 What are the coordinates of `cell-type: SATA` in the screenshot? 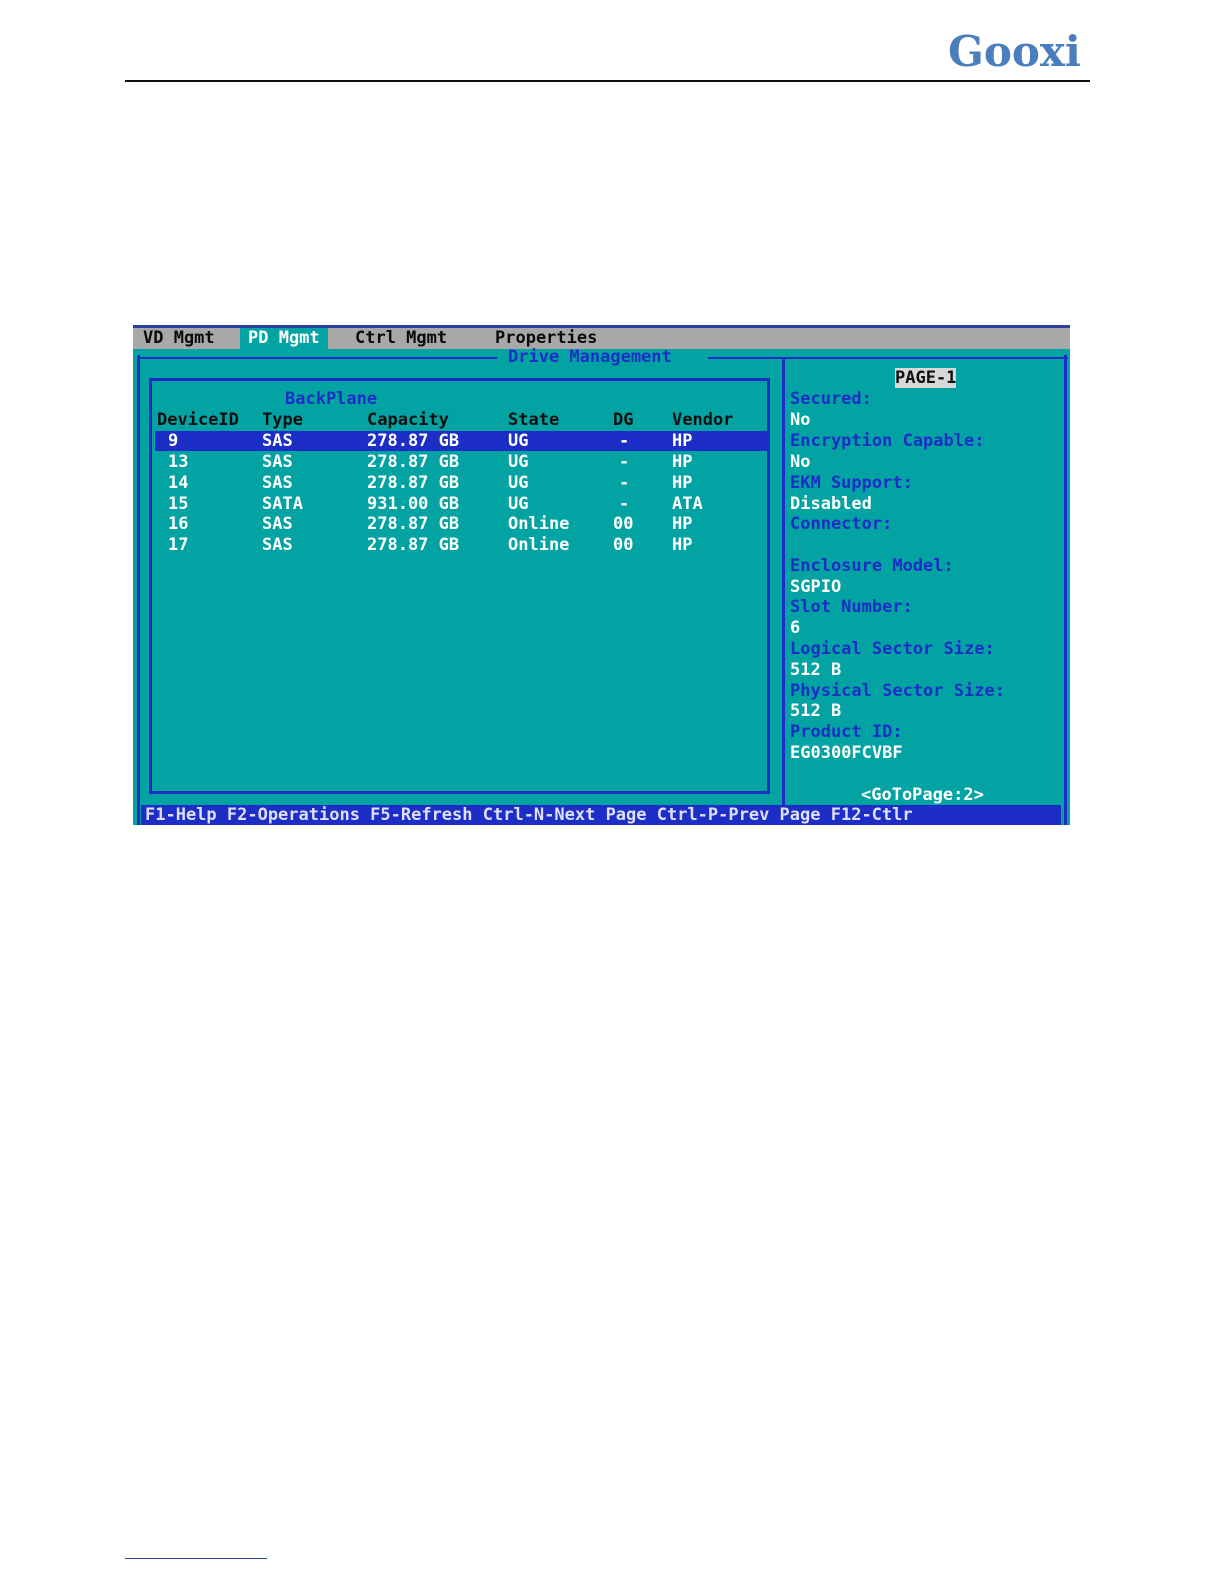 It's located at (282, 504).